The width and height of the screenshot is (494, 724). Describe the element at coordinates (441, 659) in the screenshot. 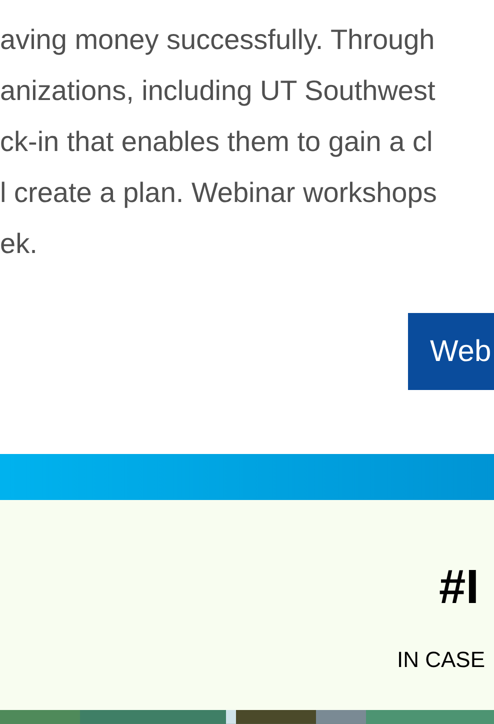

I see `section-subheading: IN CASE` at that location.